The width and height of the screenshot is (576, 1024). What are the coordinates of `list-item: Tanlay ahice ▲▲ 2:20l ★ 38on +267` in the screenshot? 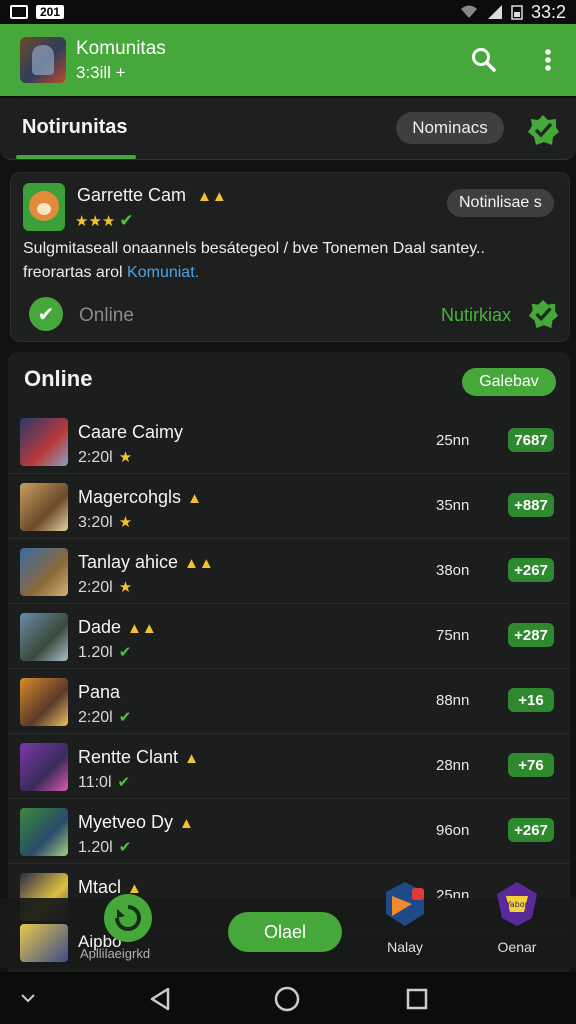 It's located at (289, 572).